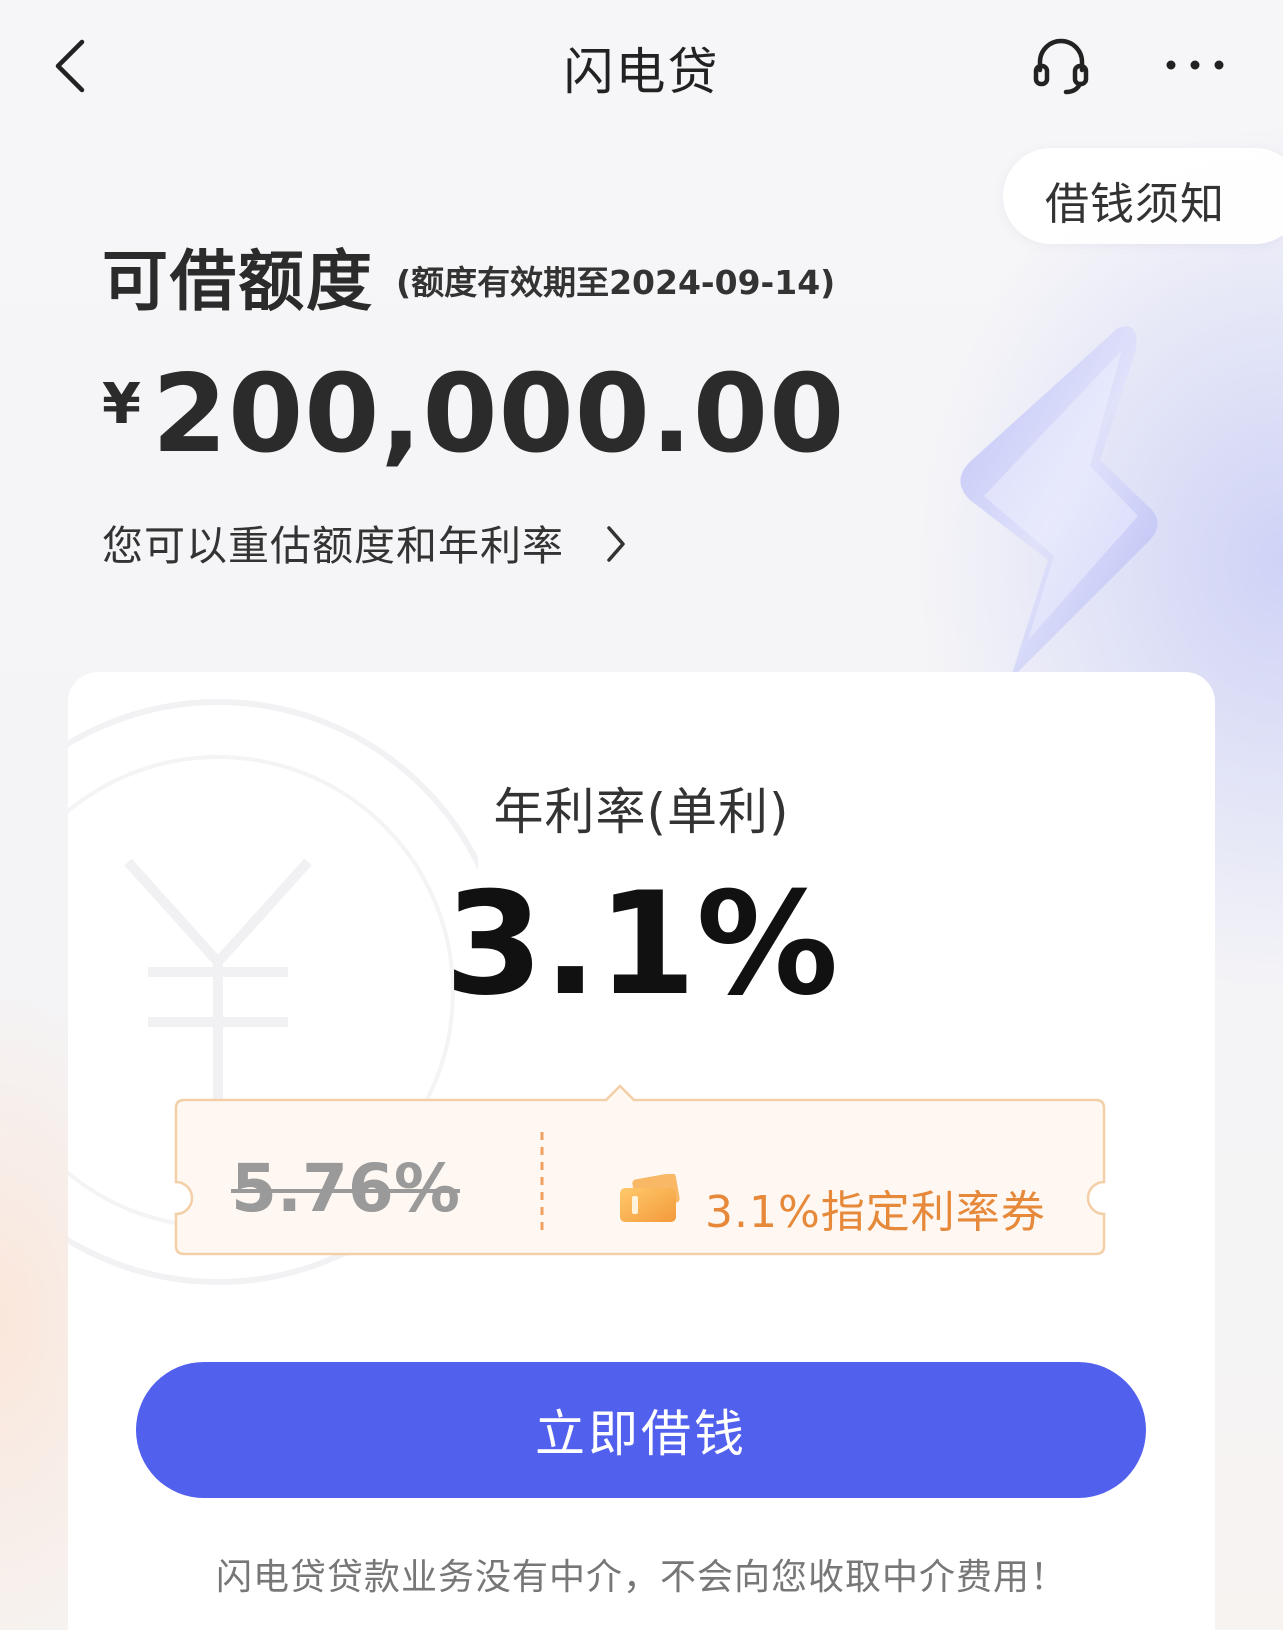 This screenshot has width=1283, height=1630. Describe the element at coordinates (650, 1198) in the screenshot. I see `ticket-icon` at that location.